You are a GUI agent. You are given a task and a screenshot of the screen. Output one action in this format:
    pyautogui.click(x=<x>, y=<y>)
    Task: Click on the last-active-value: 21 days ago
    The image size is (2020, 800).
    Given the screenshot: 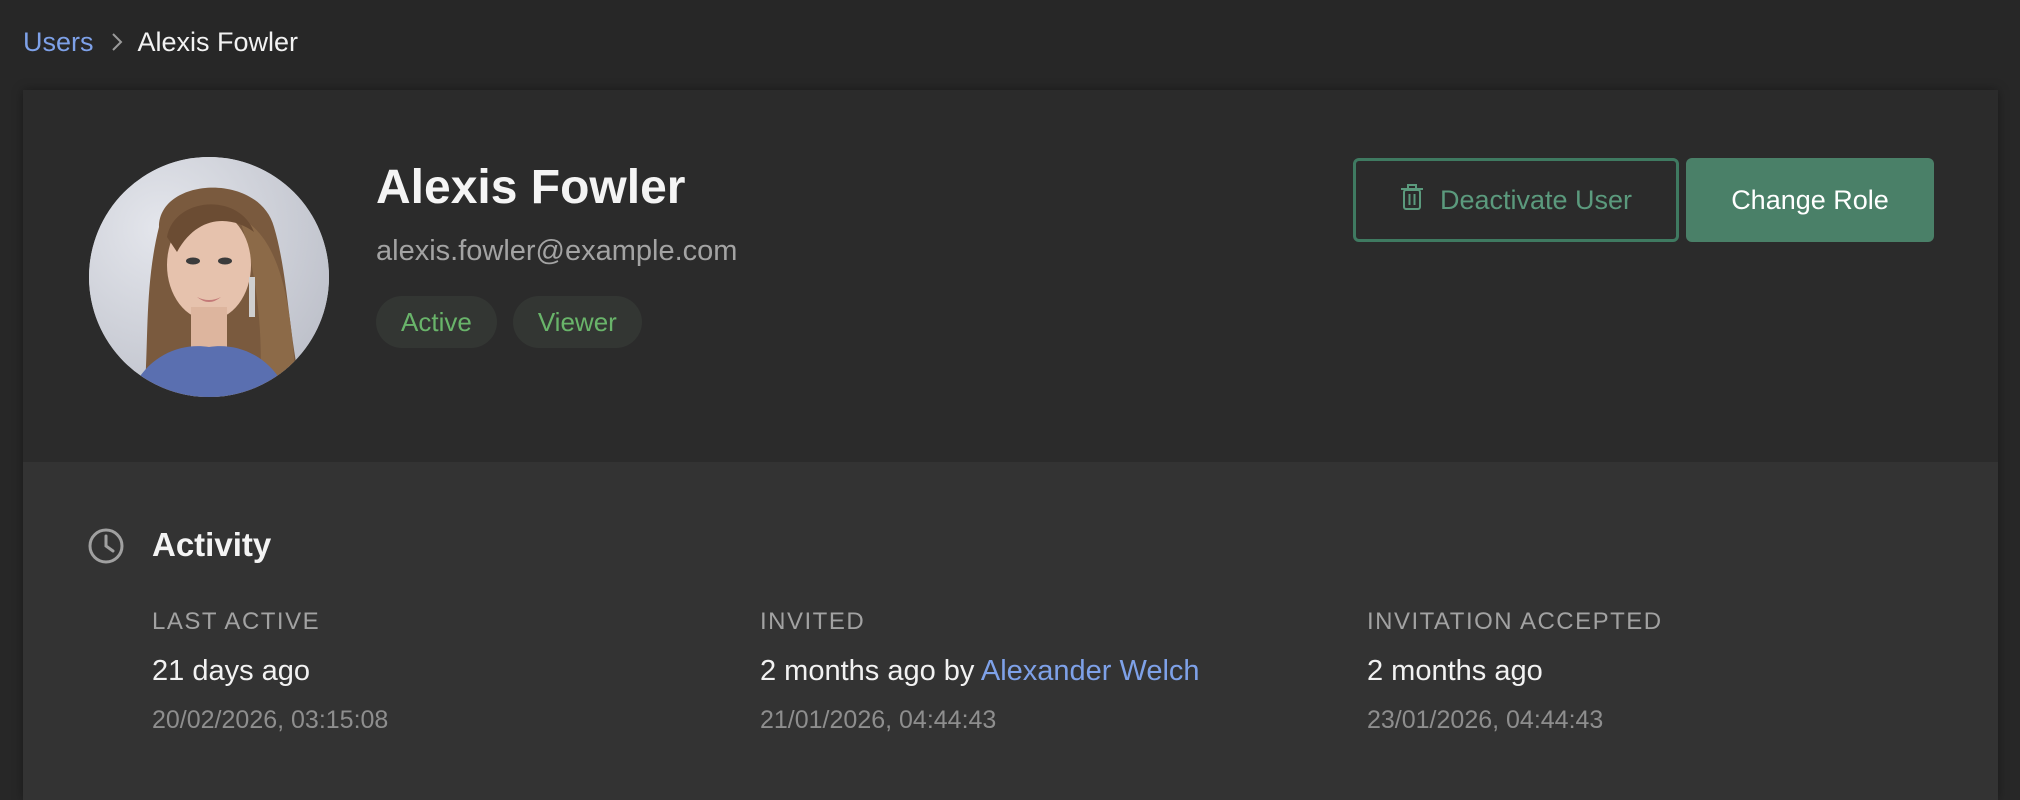 What is the action you would take?
    pyautogui.click(x=231, y=671)
    